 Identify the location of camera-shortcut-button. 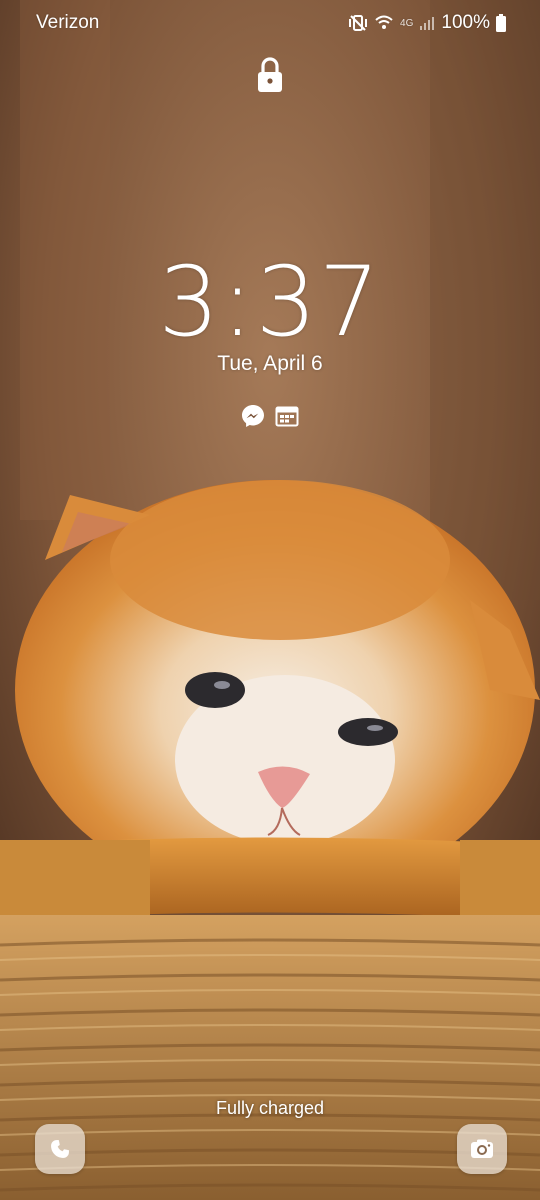
(482, 1149).